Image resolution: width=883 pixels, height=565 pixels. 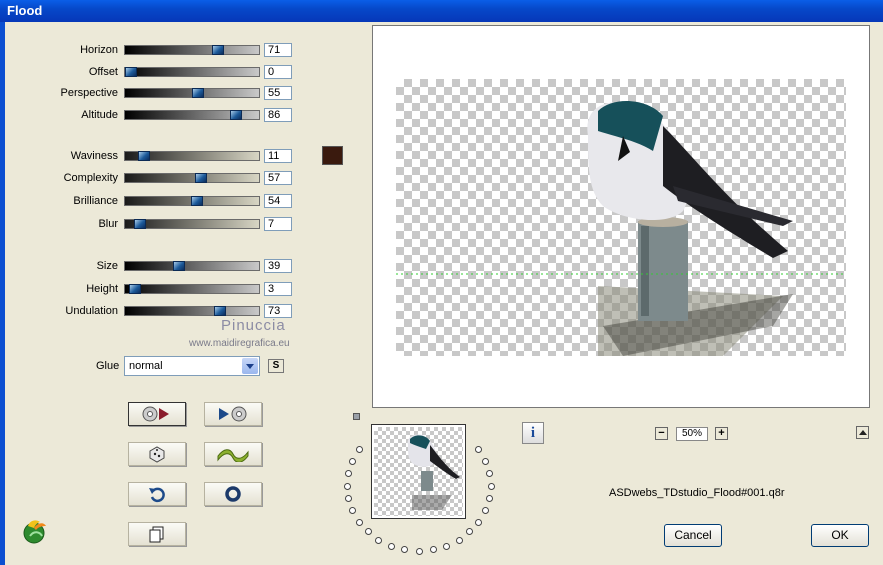 What do you see at coordinates (356, 416) in the screenshot?
I see `navigator-handle` at bounding box center [356, 416].